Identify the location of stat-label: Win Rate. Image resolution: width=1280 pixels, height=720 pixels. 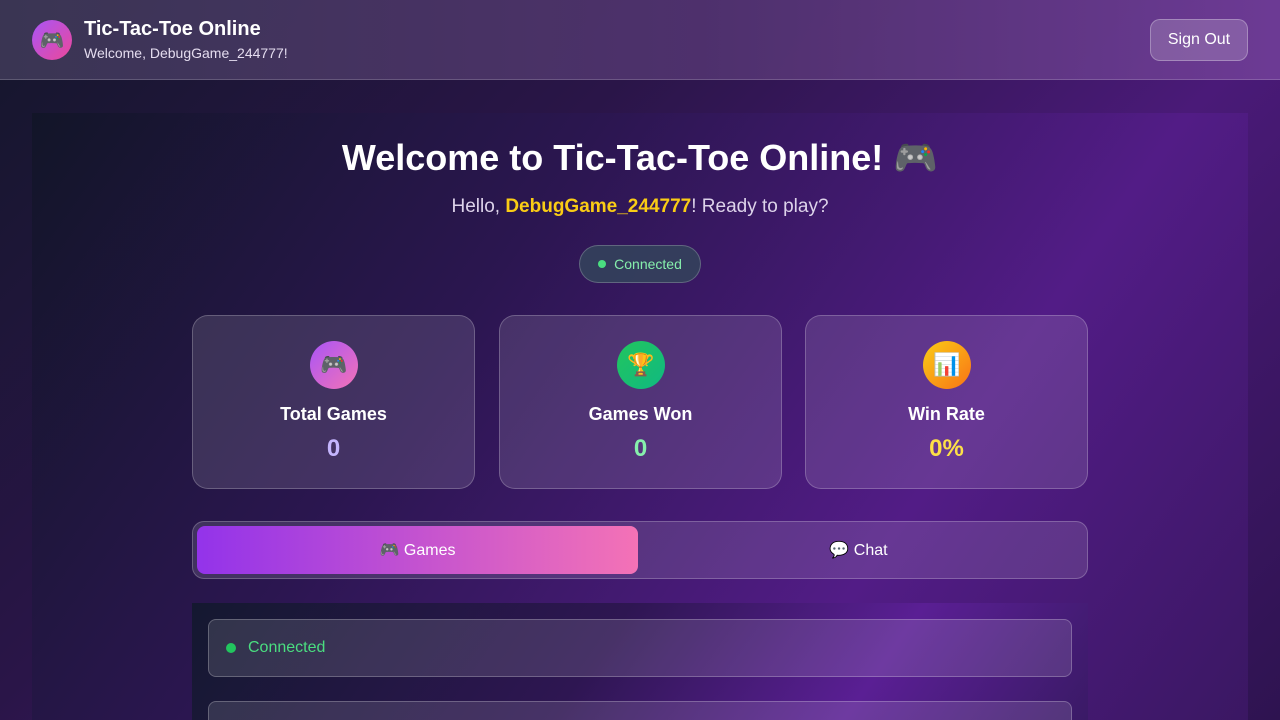
(946, 414).